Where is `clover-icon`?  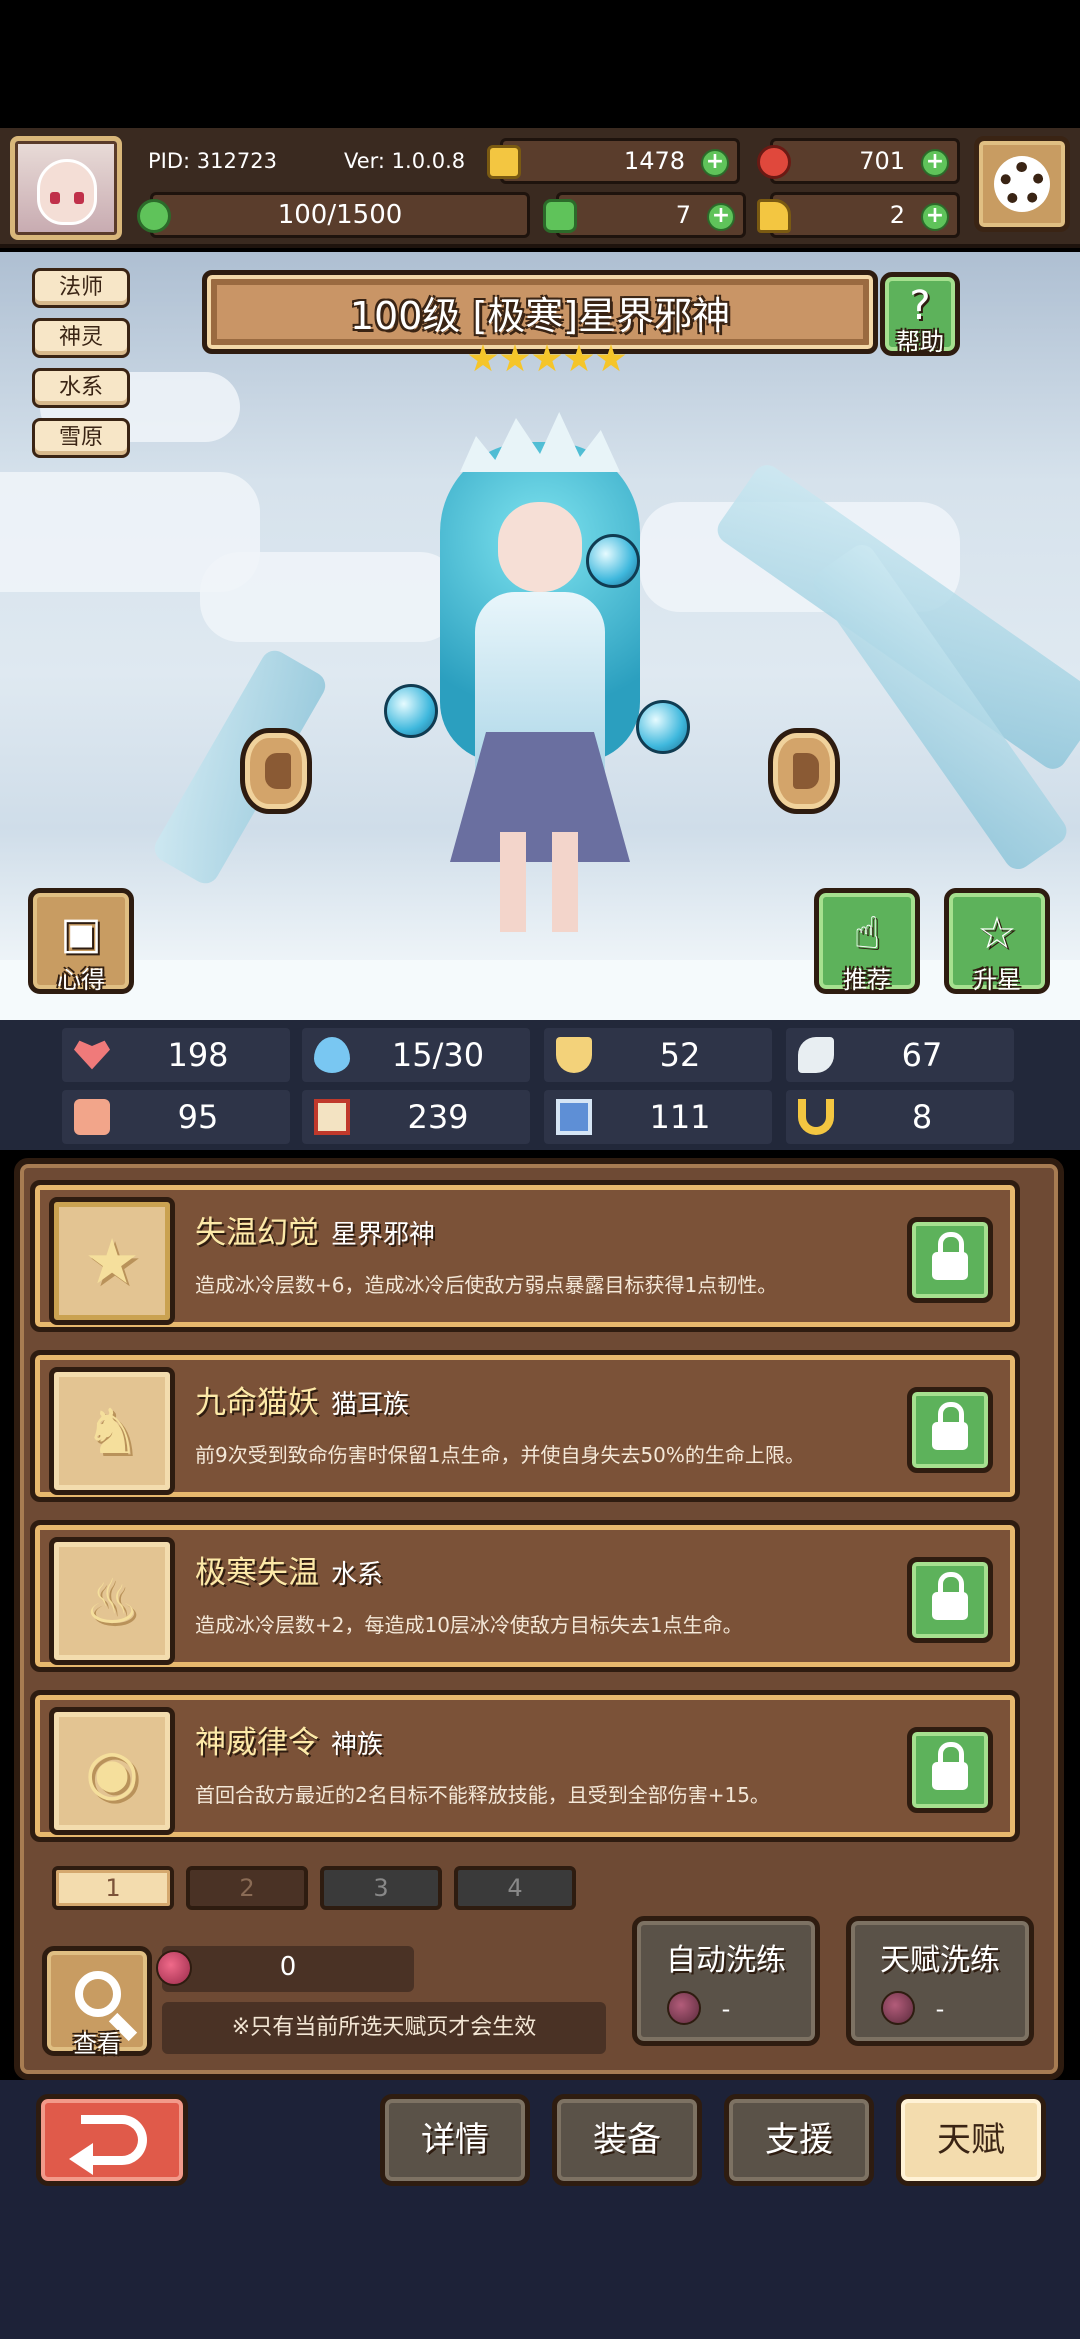 clover-icon is located at coordinates (560, 216).